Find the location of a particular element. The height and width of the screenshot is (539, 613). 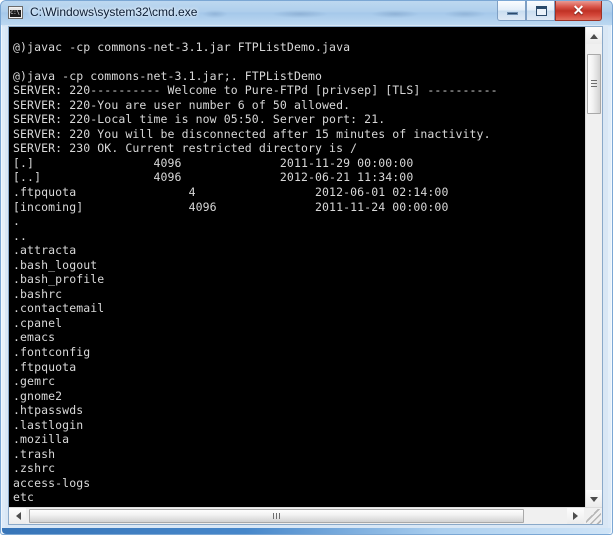

scroll-down-button is located at coordinates (594, 498).